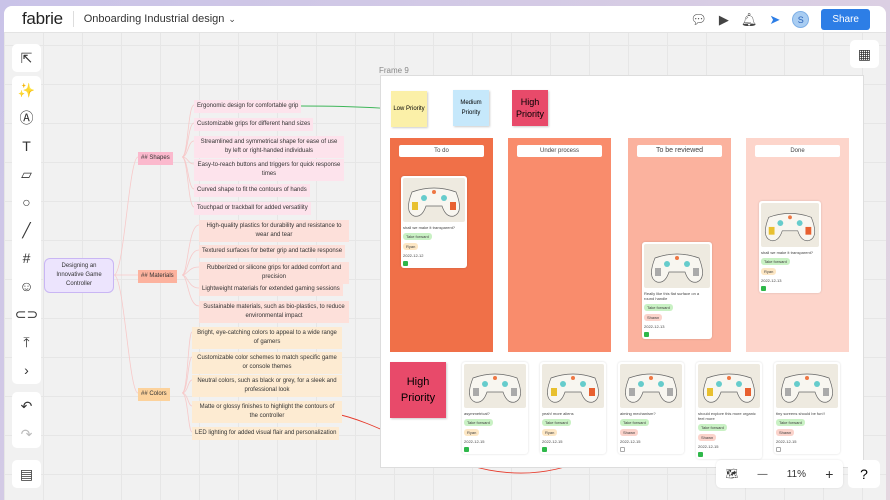 The image size is (890, 500). Describe the element at coordinates (779, 474) in the screenshot. I see `zoom-controls: 🗺︎ — 11% +` at that location.